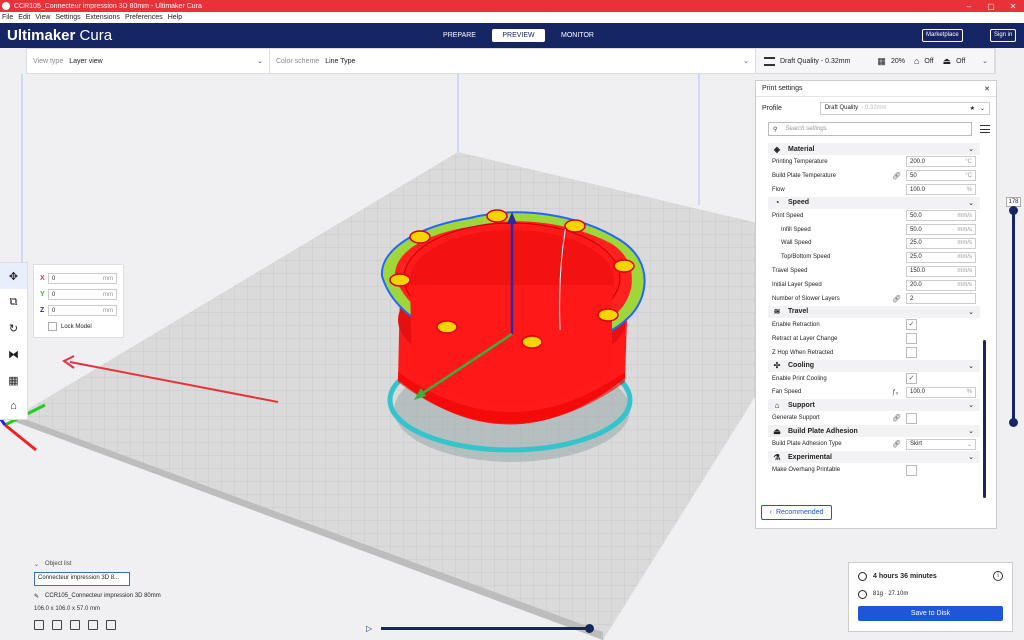  I want to click on menu-preferences: Preferences, so click(144, 17).